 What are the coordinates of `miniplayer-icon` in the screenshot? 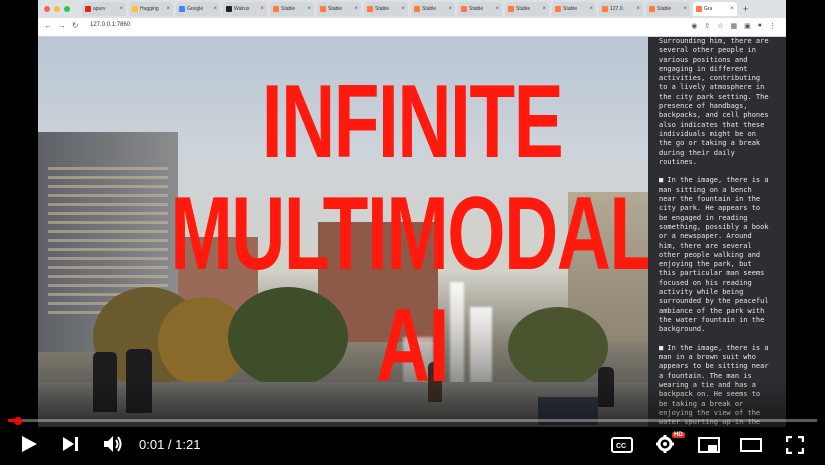 It's located at (709, 445).